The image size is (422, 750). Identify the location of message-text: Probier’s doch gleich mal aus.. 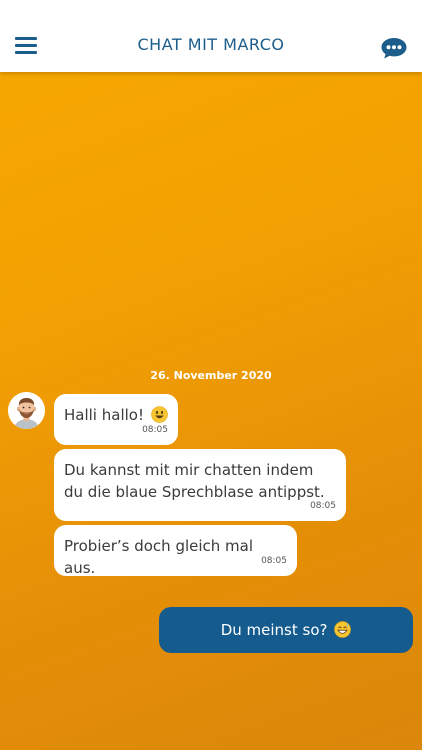
(159, 557).